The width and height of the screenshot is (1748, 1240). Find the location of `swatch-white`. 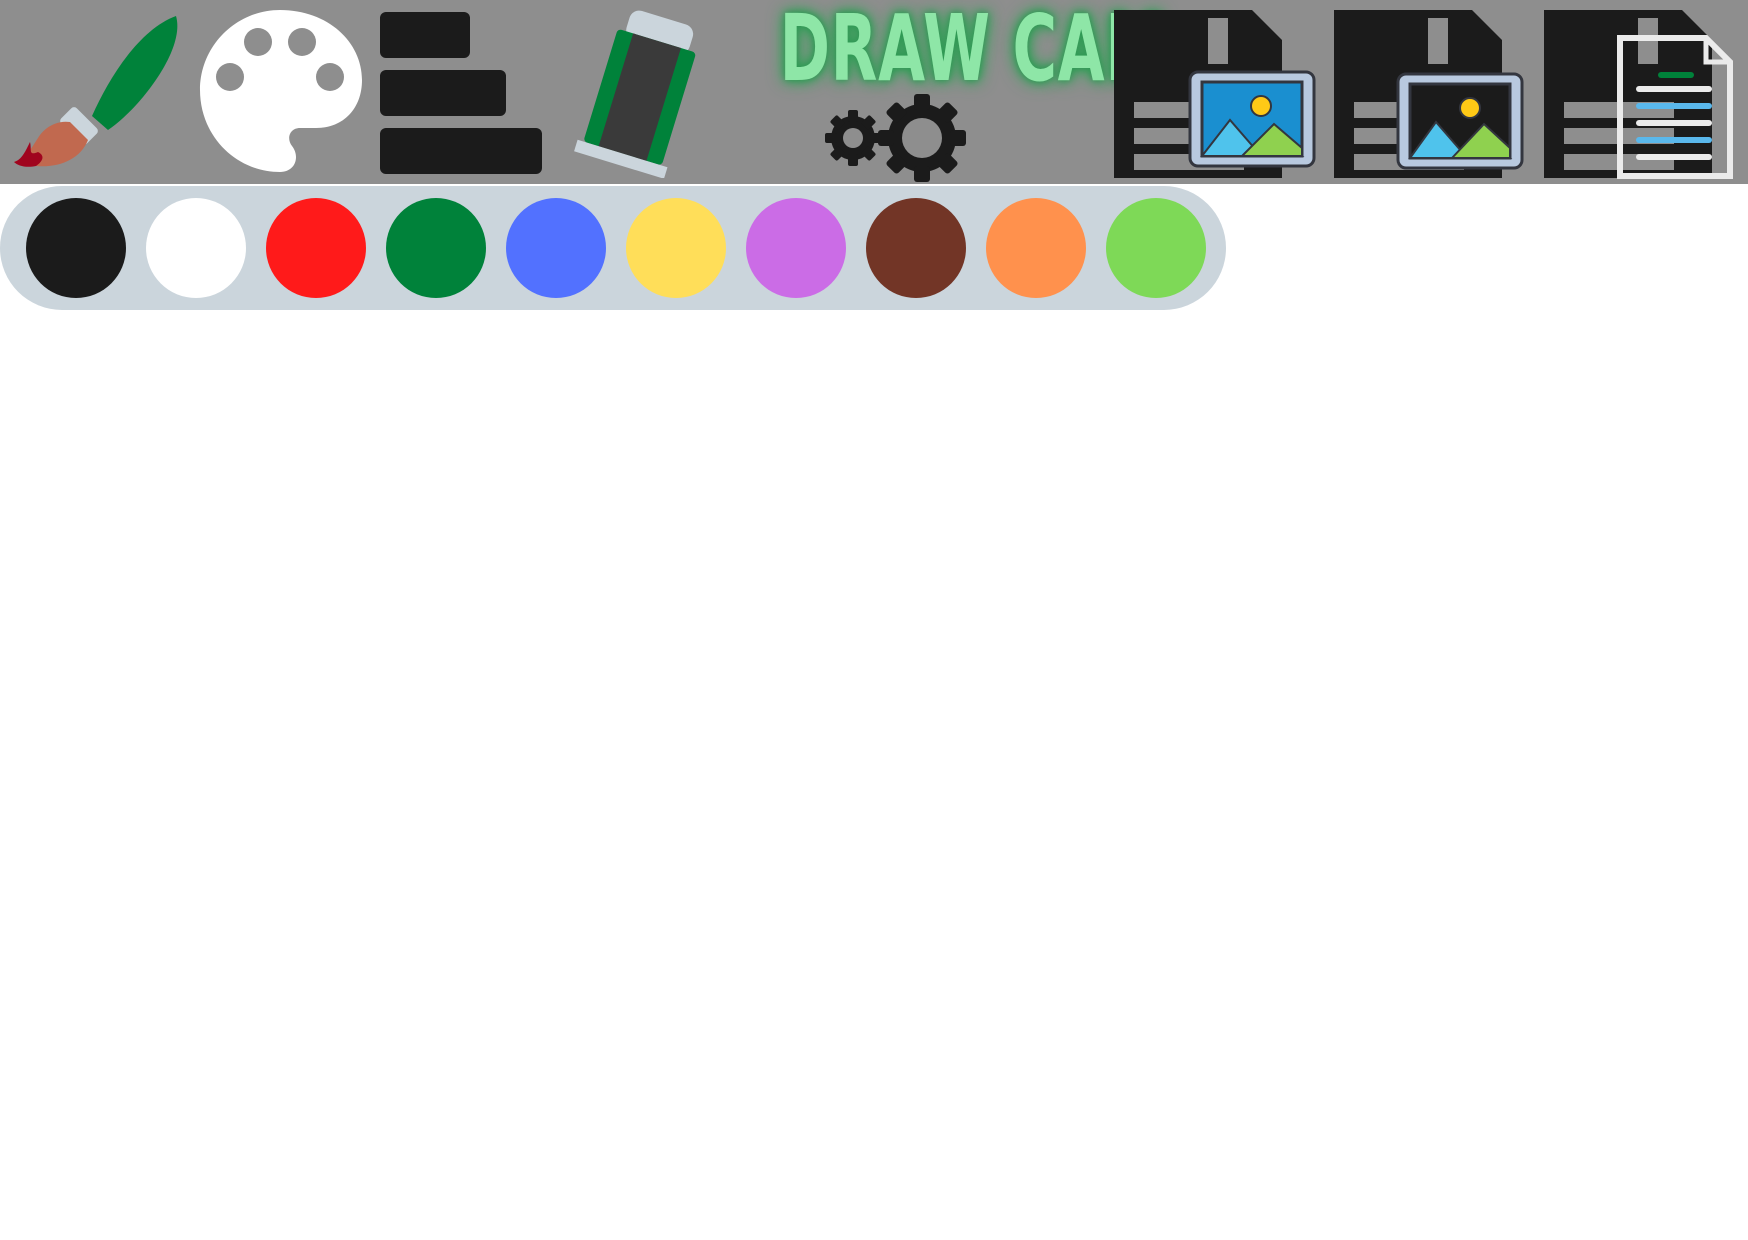

swatch-white is located at coordinates (196, 248).